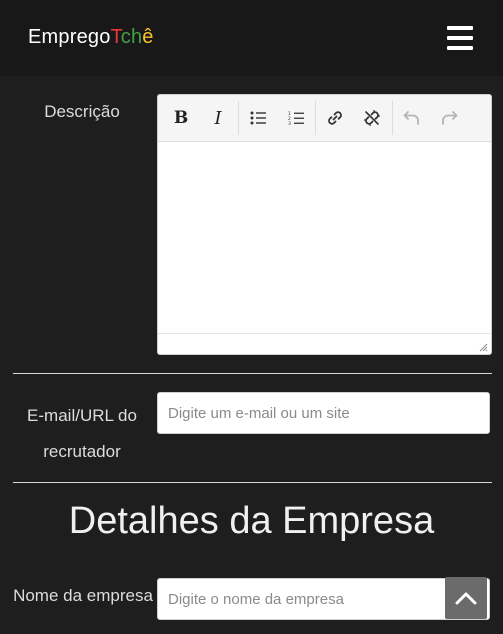 Image resolution: width=503 pixels, height=634 pixels. Describe the element at coordinates (148, 37) in the screenshot. I see `logo-letter-e: ê` at that location.